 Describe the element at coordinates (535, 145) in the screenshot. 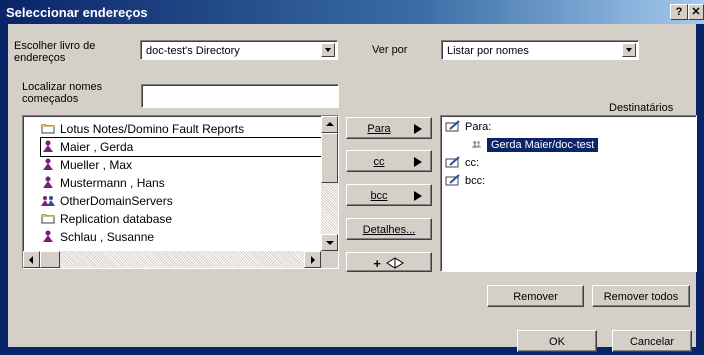

I see `recipient-entry: Gerda Maier/doc-test` at that location.